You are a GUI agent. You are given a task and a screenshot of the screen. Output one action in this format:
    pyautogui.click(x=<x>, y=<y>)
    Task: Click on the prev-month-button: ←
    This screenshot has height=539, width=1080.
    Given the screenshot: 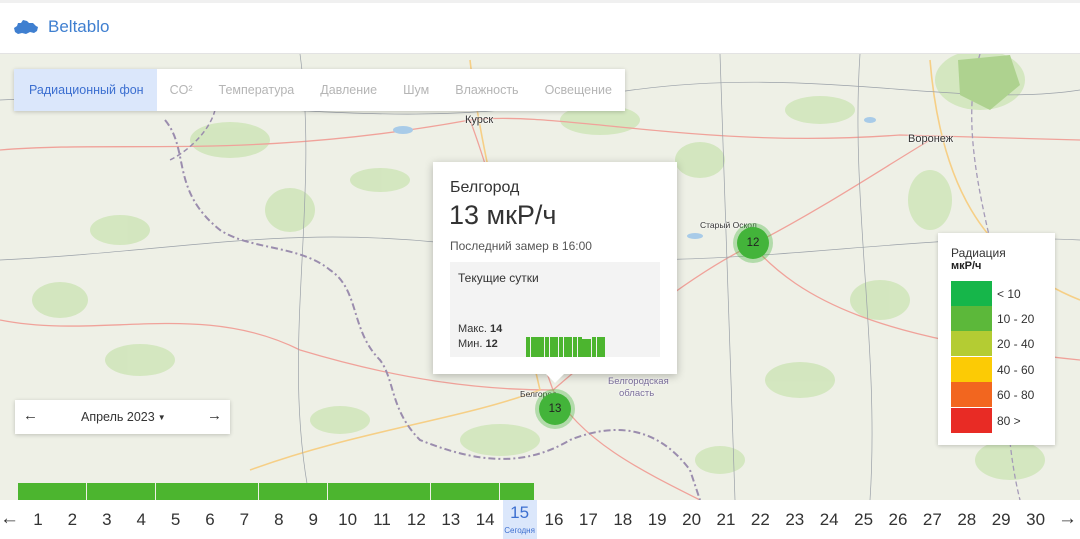 What is the action you would take?
    pyautogui.click(x=30, y=415)
    